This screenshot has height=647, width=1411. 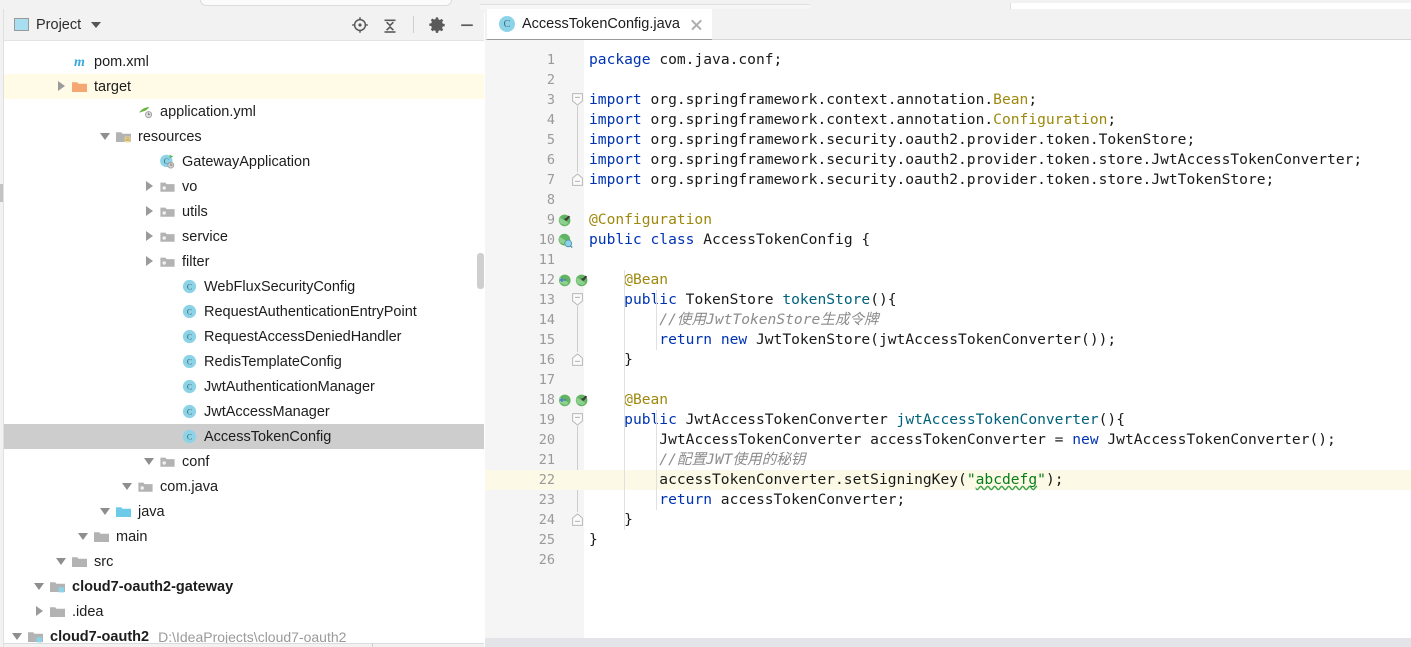 I want to click on line-number: 10, so click(x=546, y=240).